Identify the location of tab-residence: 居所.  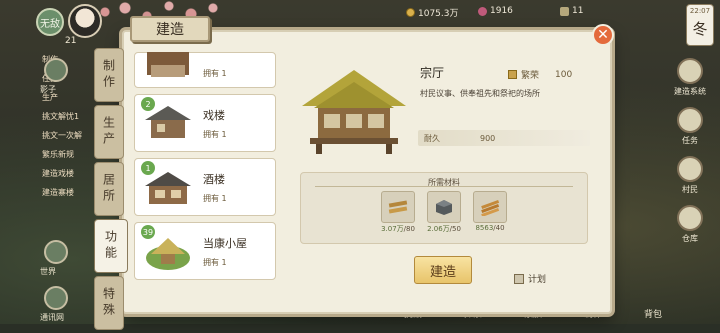
(109, 189).